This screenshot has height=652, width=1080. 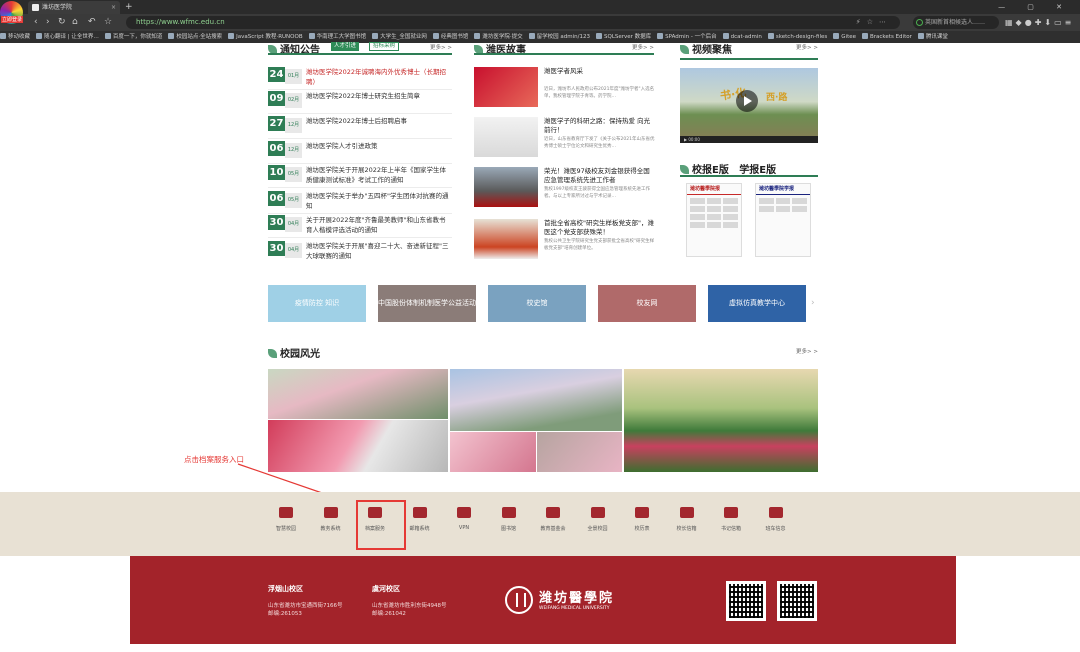 I want to click on star-icon: ☆, so click(x=108, y=22).